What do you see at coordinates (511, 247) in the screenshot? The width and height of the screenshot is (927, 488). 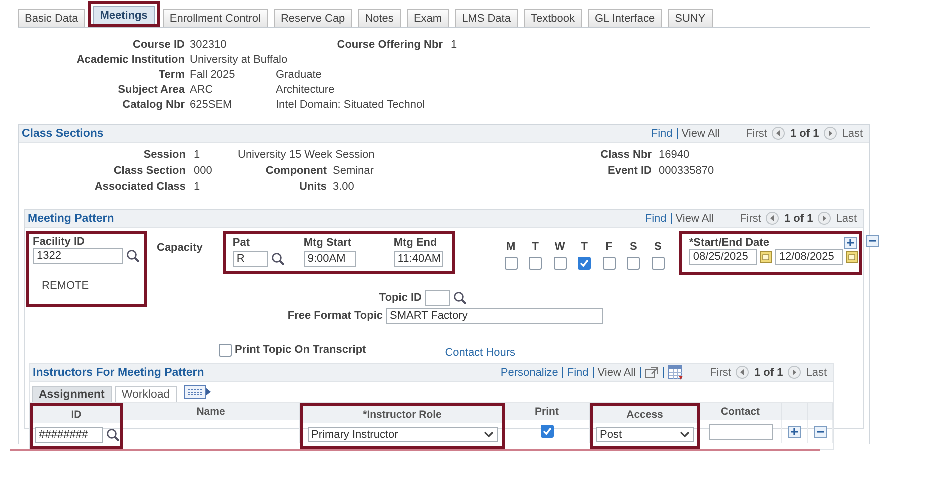 I see `day-label: M` at bounding box center [511, 247].